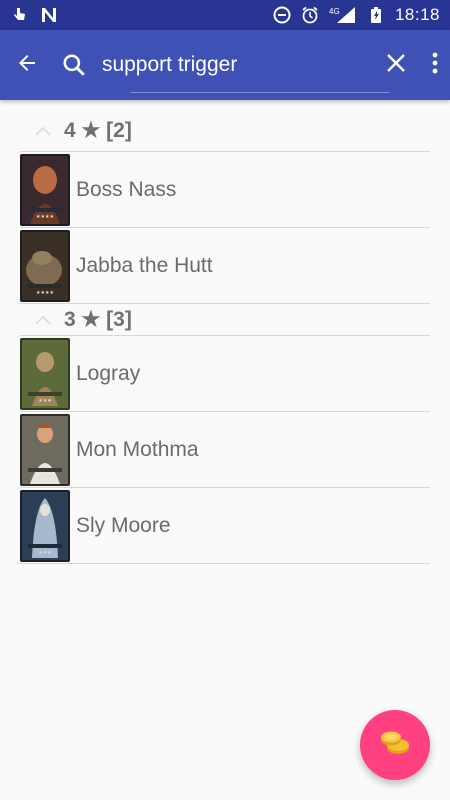 This screenshot has height=800, width=450. Describe the element at coordinates (225, 320) in the screenshot. I see `group-header-3-star: 3 ★ [3]` at that location.